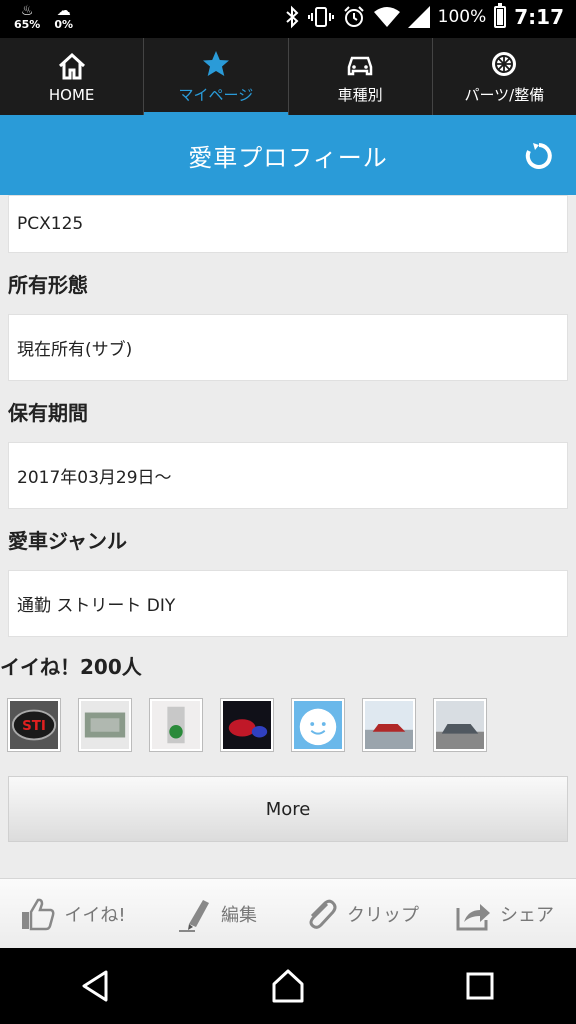 The width and height of the screenshot is (576, 1024). What do you see at coordinates (64, 24) in the screenshot?
I see `rain-chance-value: 0%` at bounding box center [64, 24].